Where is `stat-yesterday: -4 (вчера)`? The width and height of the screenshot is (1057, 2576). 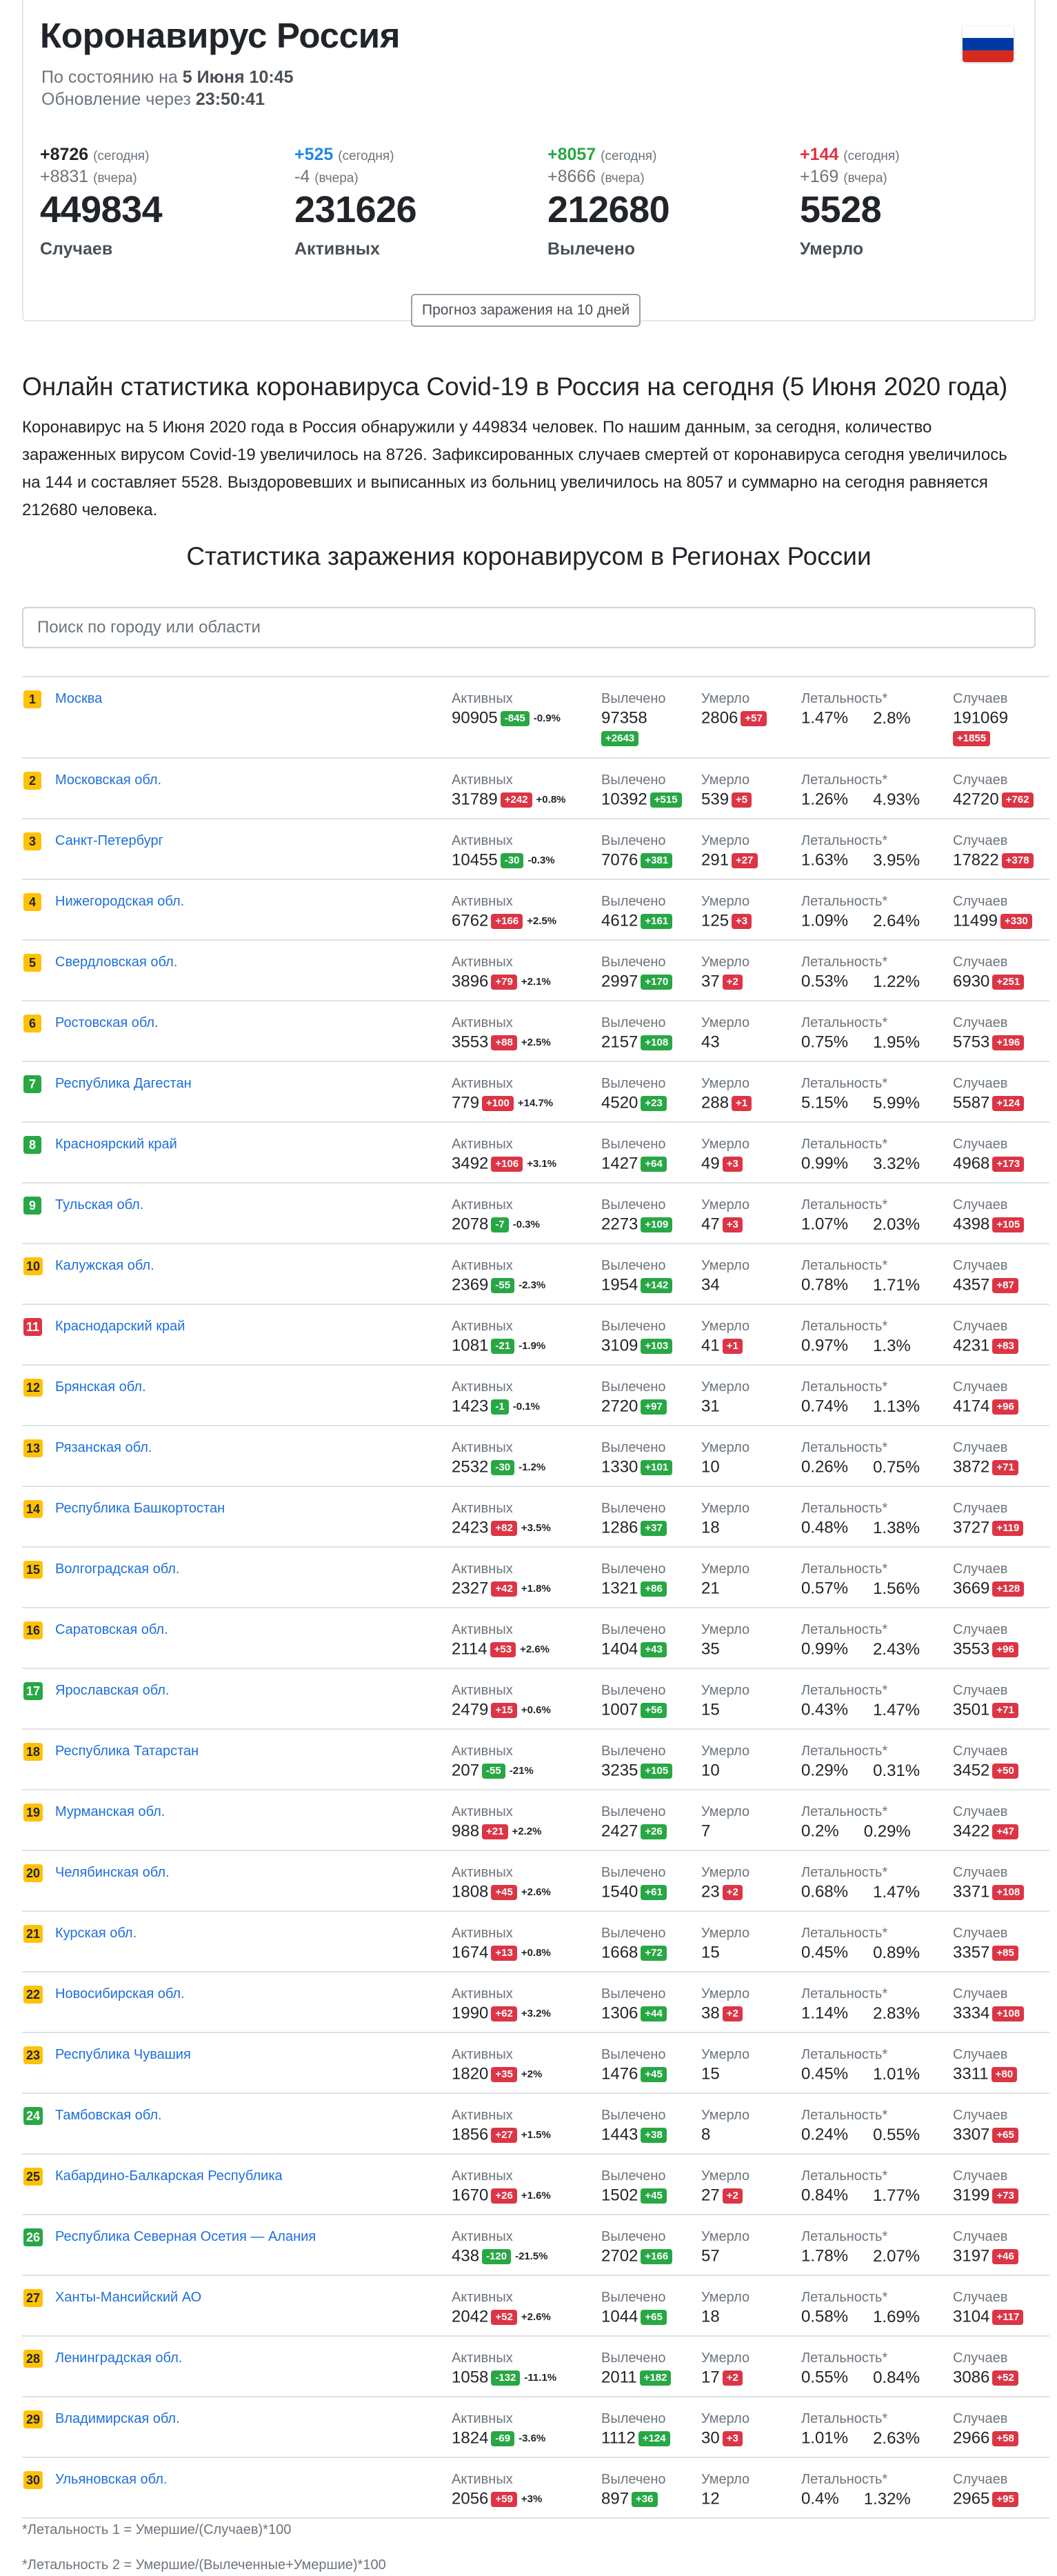
stat-yesterday: -4 (вчера) is located at coordinates (408, 177).